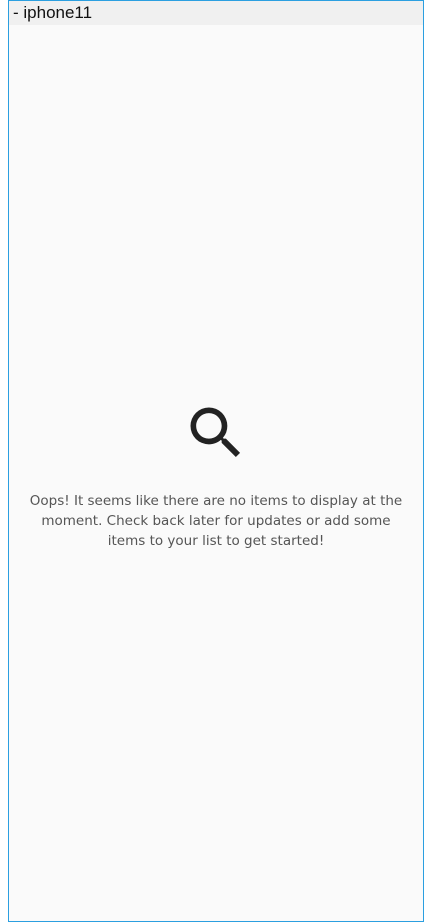  I want to click on search-icon, so click(215, 432).